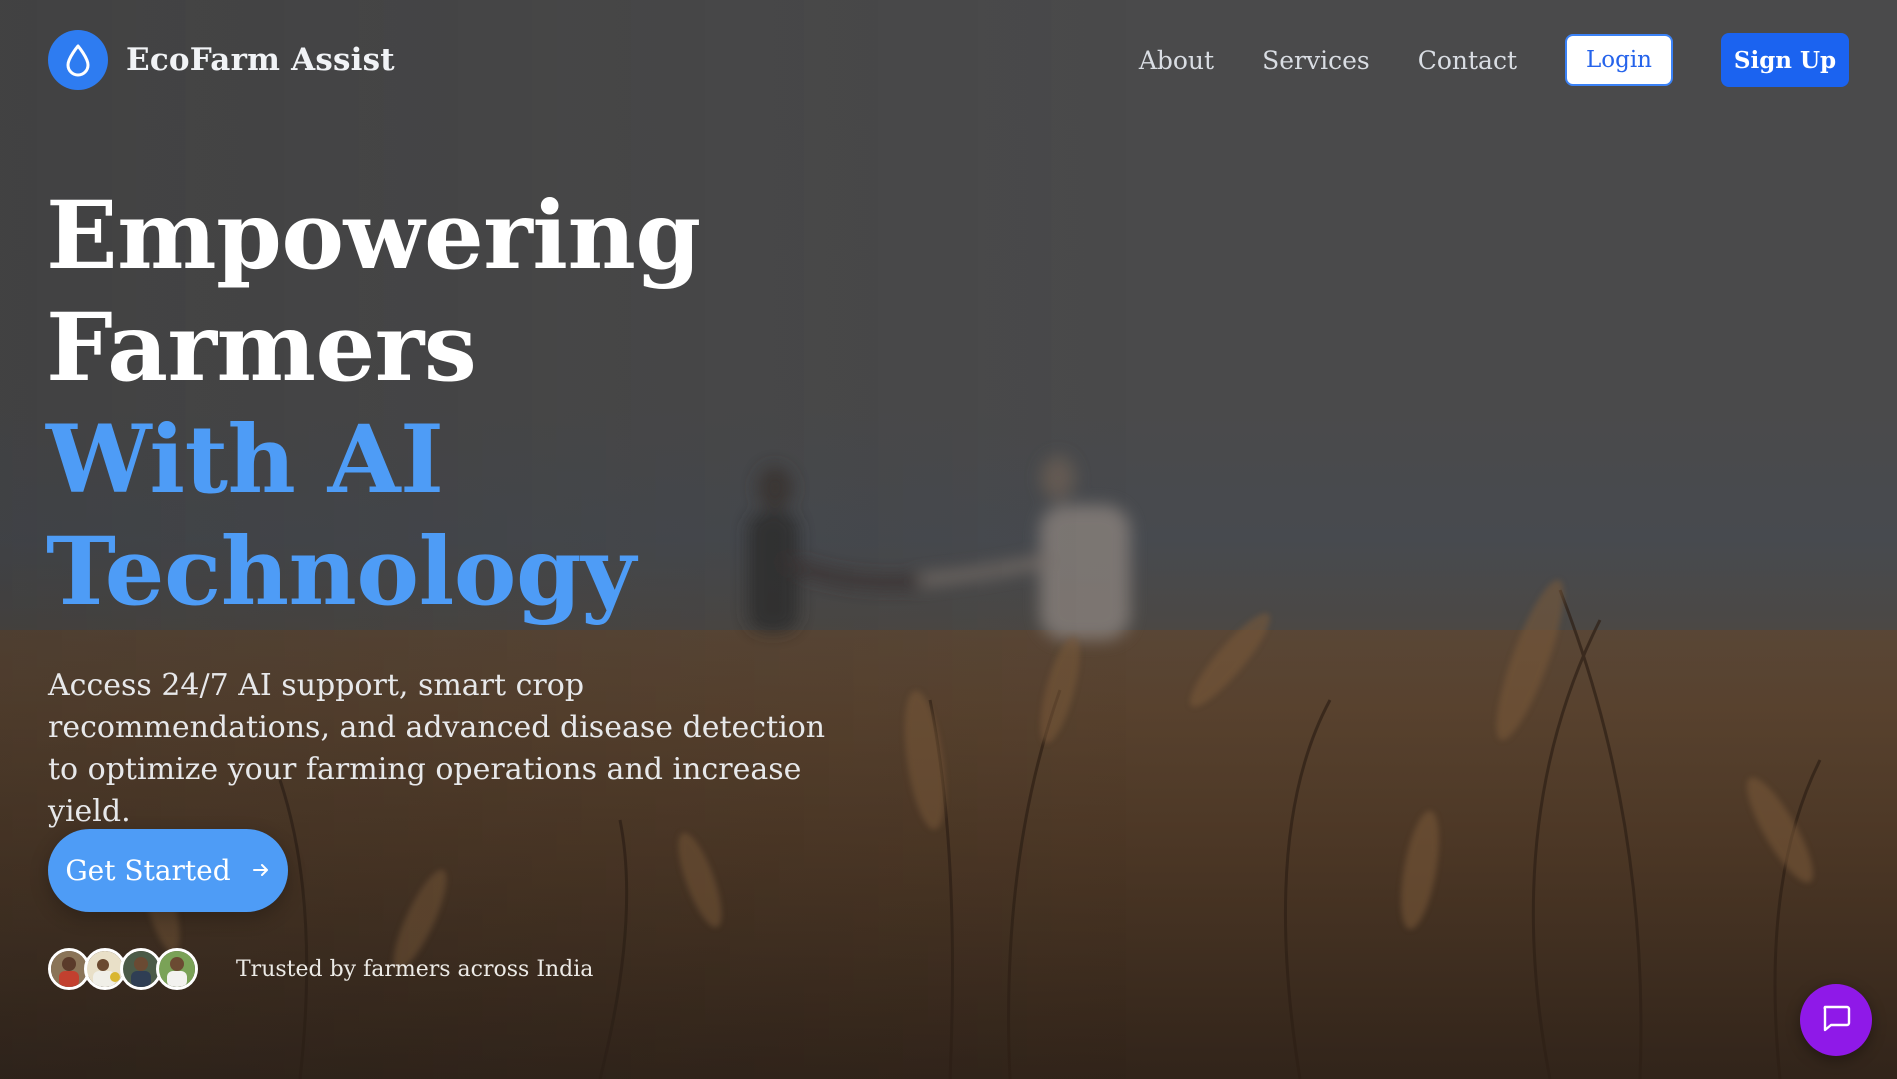 The image size is (1897, 1079). What do you see at coordinates (78, 60) in the screenshot?
I see `water-drop-icon` at bounding box center [78, 60].